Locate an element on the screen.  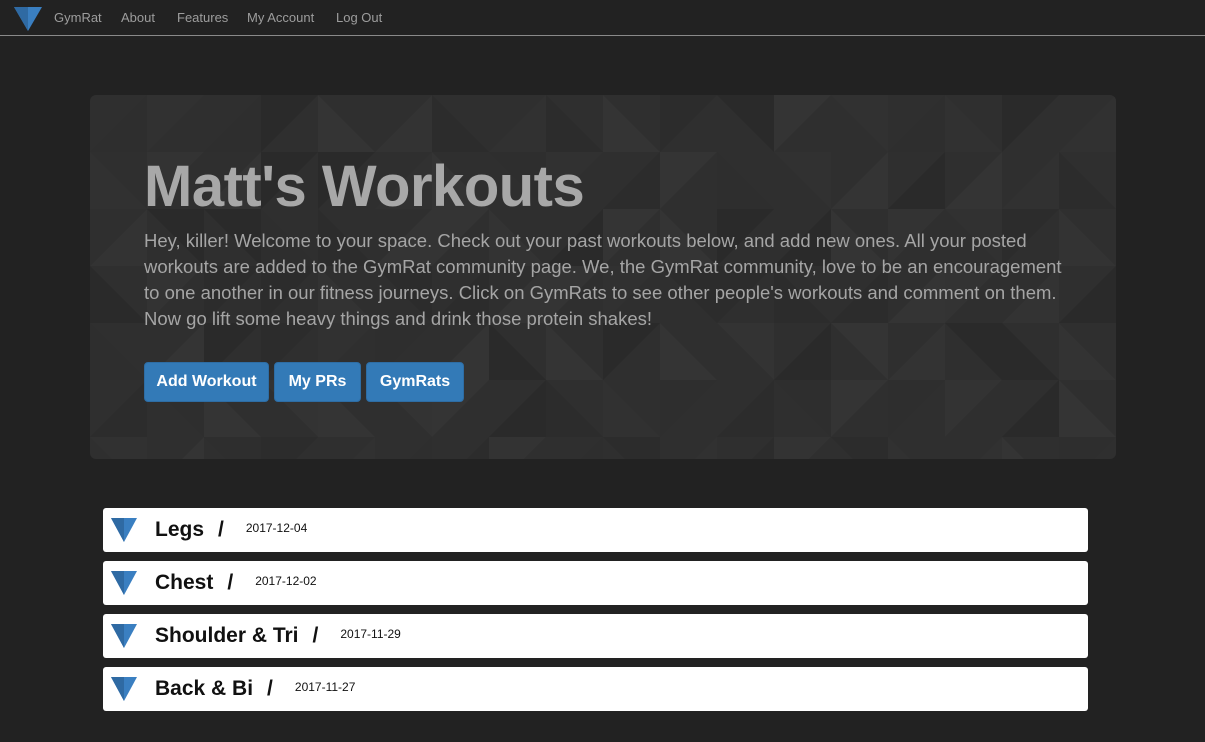
workout-list-item: Shoulder & Tri / 2017-11-29 is located at coordinates (595, 636).